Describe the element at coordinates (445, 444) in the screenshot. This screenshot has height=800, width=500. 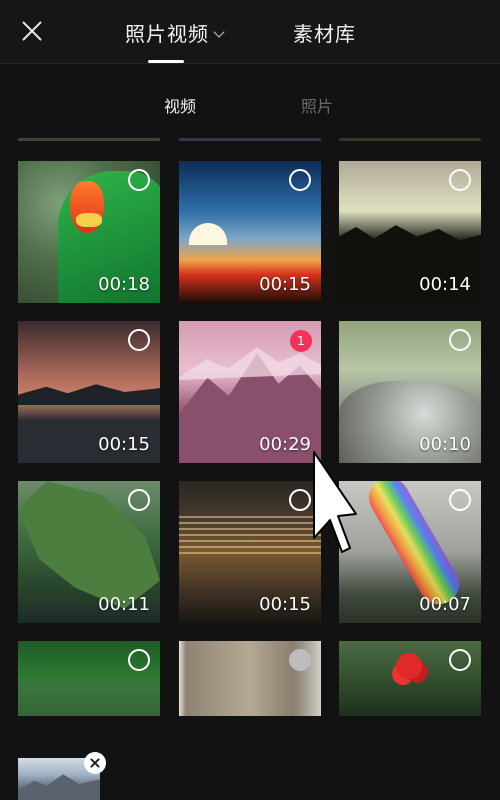
I see `video-duration: 00:10` at that location.